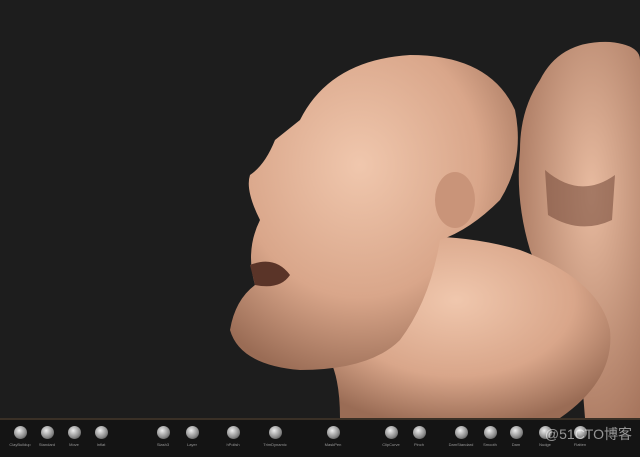 This screenshot has width=640, height=457. I want to click on brush-button: Layer, so click(192, 436).